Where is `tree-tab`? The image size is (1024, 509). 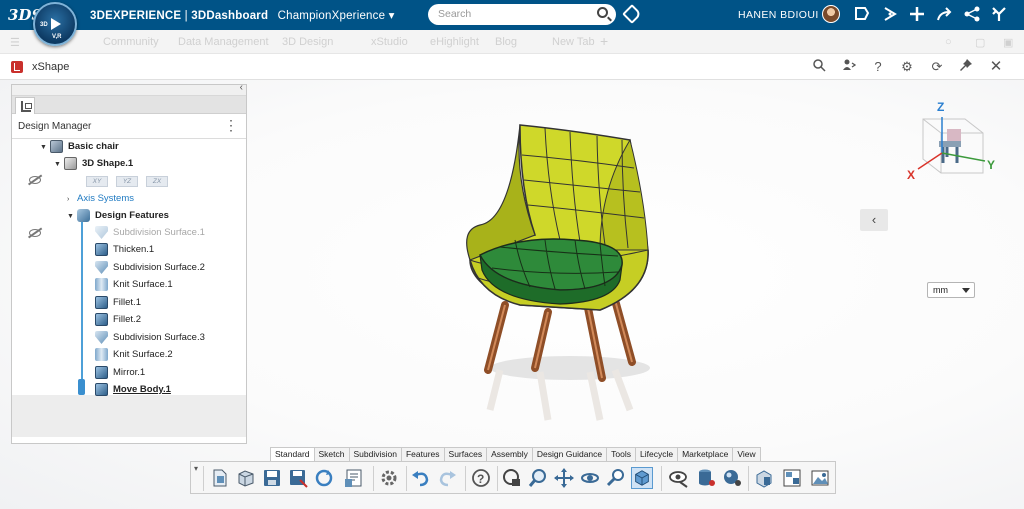 tree-tab is located at coordinates (25, 105).